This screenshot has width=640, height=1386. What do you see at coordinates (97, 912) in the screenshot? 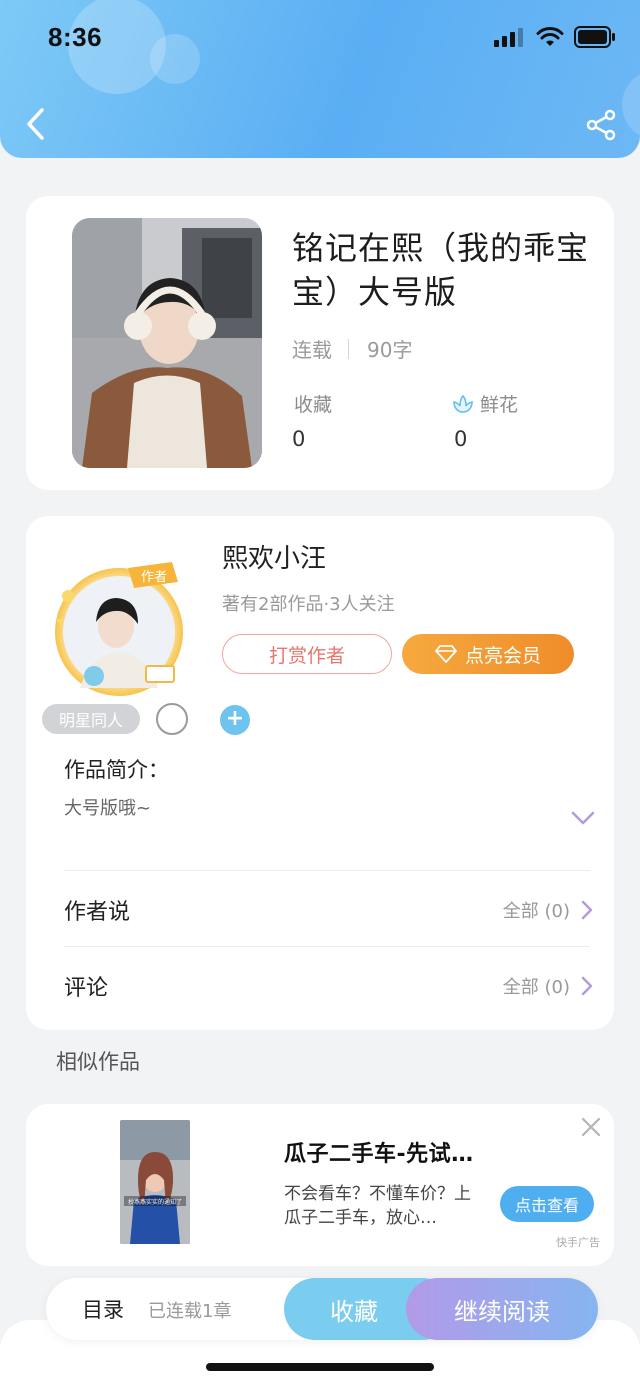
I see `author-says-label: 作者说` at bounding box center [97, 912].